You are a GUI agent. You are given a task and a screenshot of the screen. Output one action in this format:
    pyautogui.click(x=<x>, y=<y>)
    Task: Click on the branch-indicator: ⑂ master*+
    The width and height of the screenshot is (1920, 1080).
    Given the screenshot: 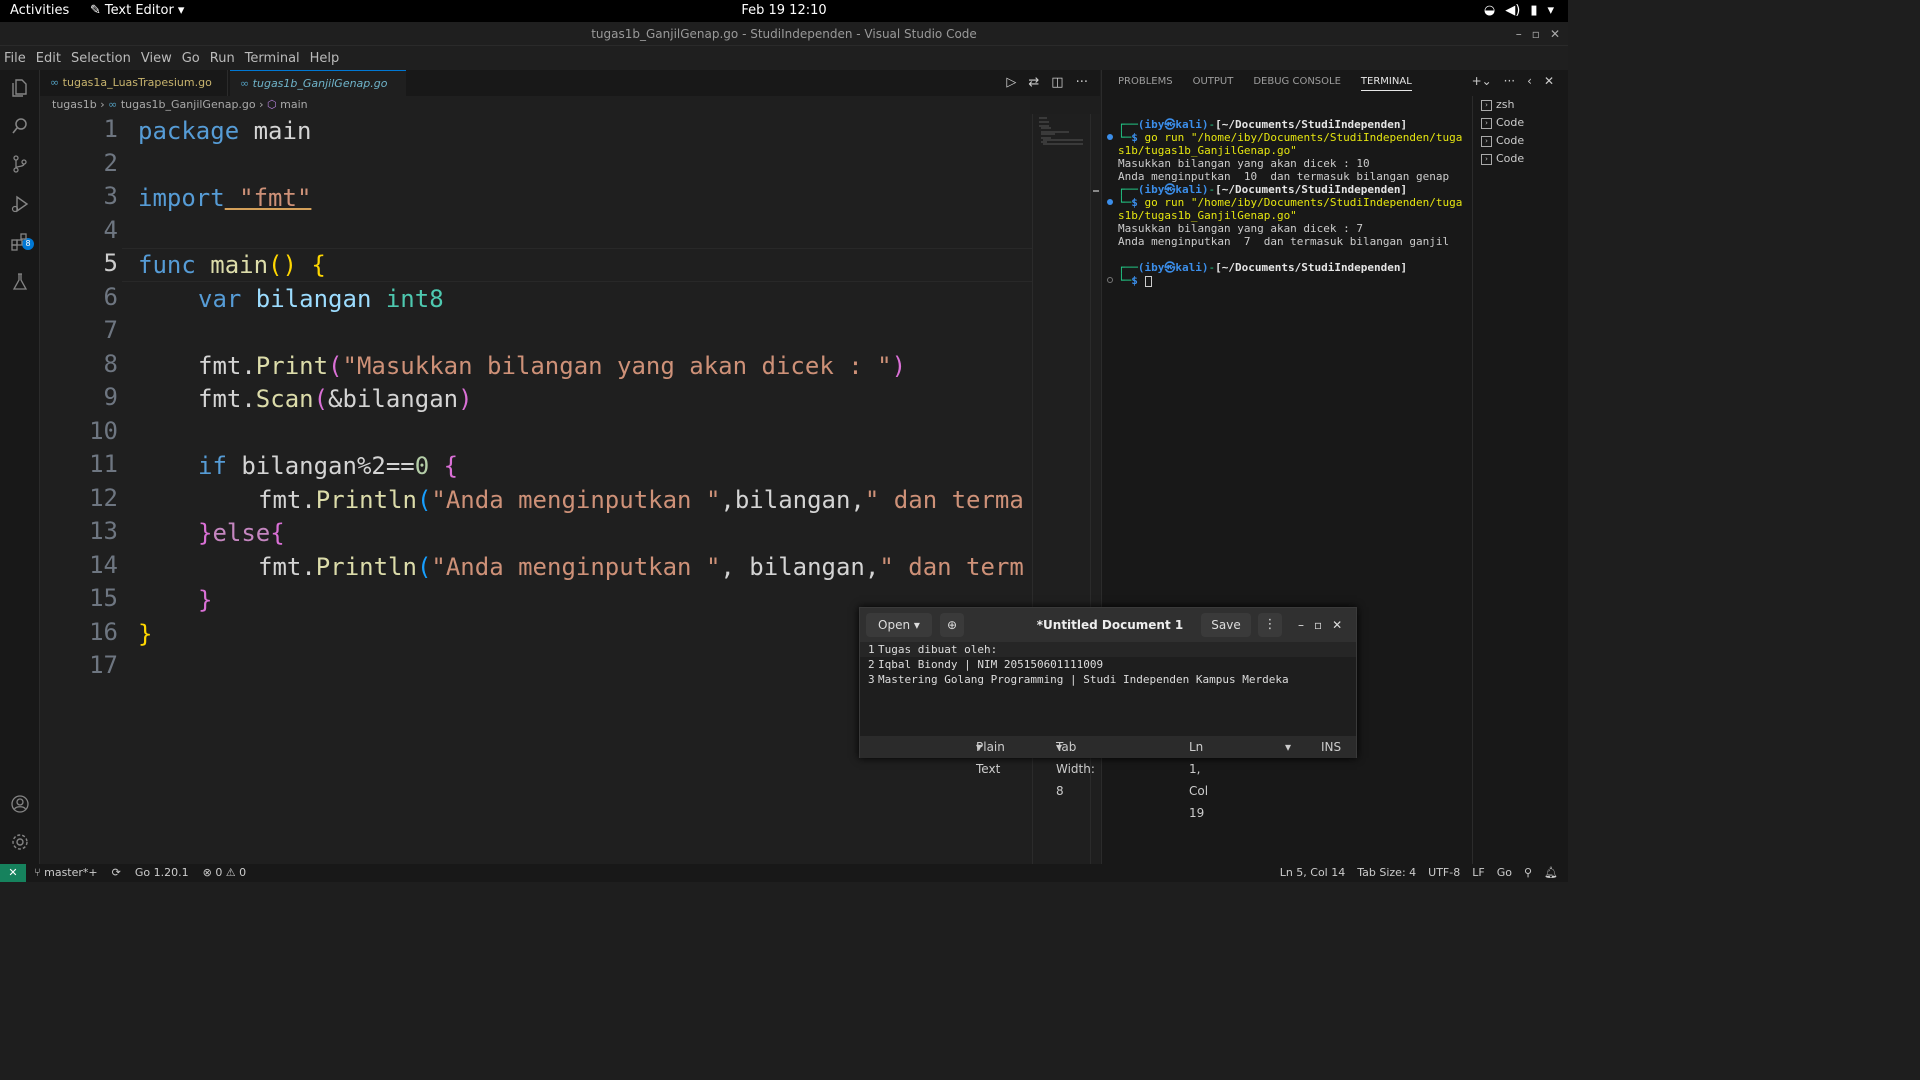 What is the action you would take?
    pyautogui.click(x=66, y=873)
    